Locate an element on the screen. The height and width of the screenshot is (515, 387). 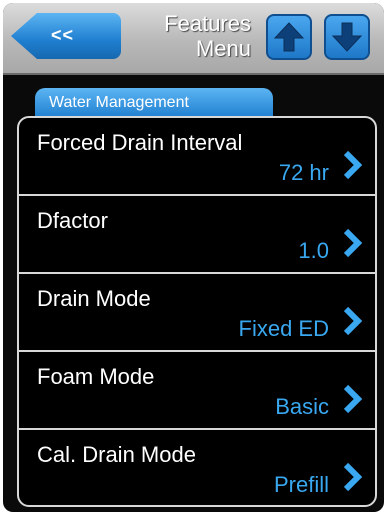
list-item-value: Prefill is located at coordinates (301, 484).